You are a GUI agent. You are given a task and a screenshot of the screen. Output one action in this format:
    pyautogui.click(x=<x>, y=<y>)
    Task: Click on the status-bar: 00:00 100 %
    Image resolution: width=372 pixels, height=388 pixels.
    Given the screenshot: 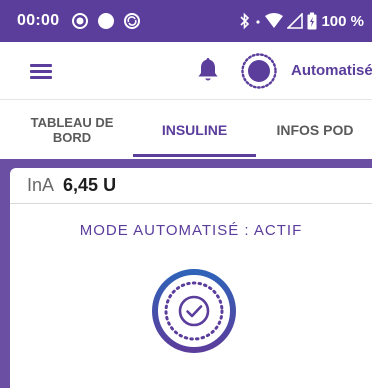 What is the action you would take?
    pyautogui.click(x=186, y=21)
    